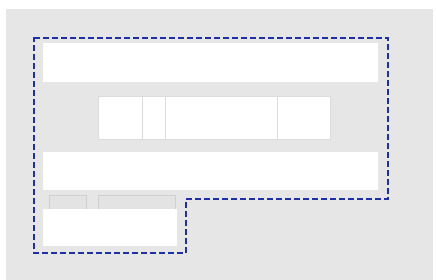 The height and width of the screenshot is (280, 436). Describe the element at coordinates (210, 171) in the screenshot. I see `middle-panel` at that location.